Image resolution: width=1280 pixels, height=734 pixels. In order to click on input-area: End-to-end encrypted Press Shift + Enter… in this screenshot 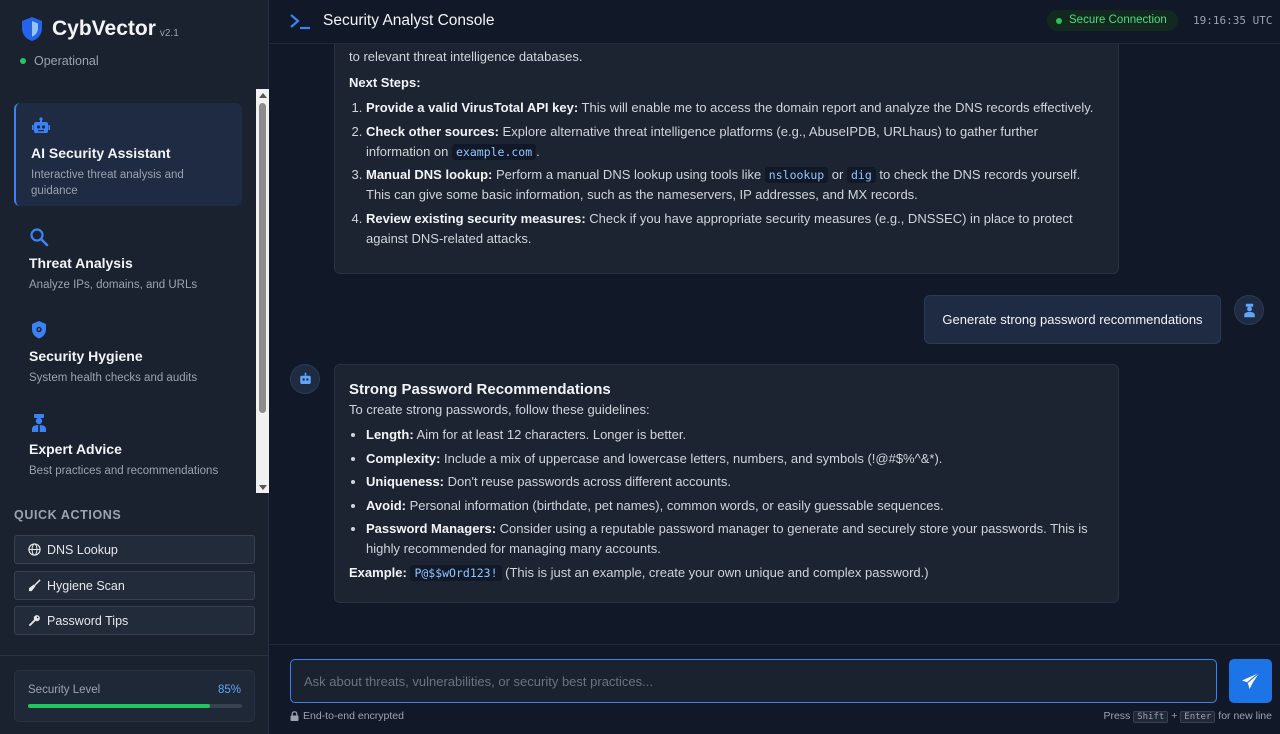, I will do `click(775, 689)`.